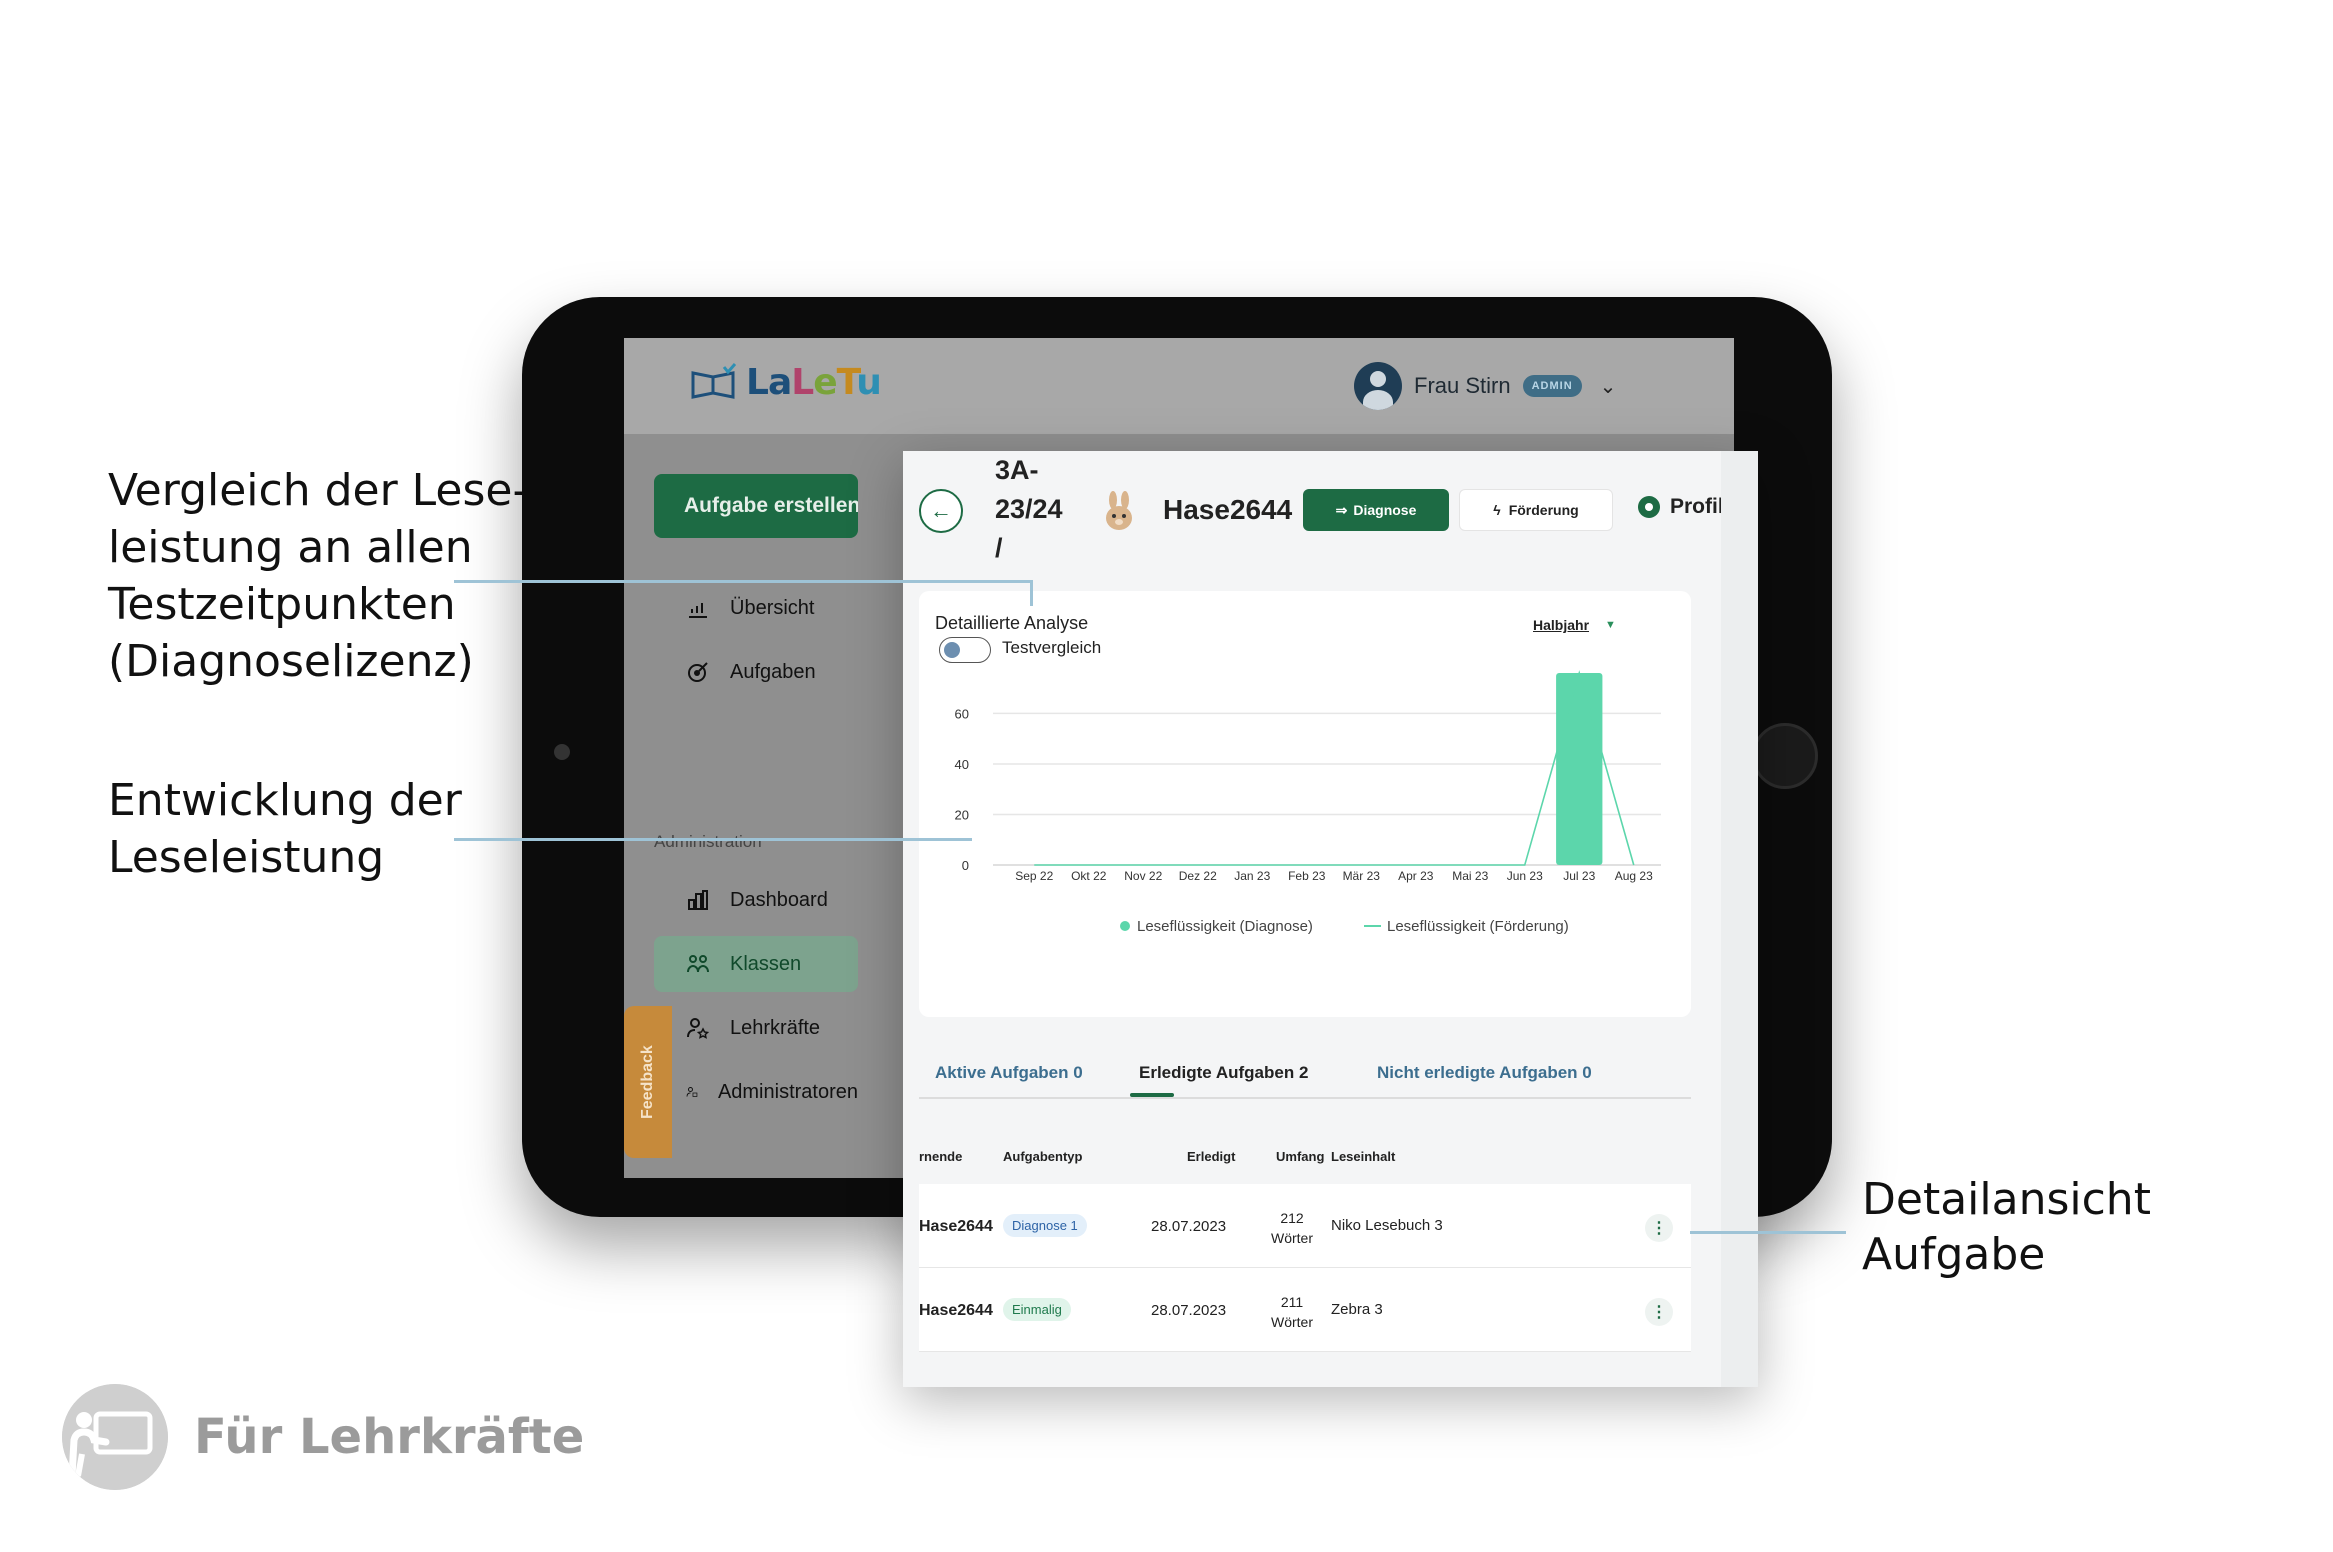 This screenshot has height=1552, width=2333. Describe the element at coordinates (1543, 510) in the screenshot. I see `foerderung-label: Förderung` at that location.